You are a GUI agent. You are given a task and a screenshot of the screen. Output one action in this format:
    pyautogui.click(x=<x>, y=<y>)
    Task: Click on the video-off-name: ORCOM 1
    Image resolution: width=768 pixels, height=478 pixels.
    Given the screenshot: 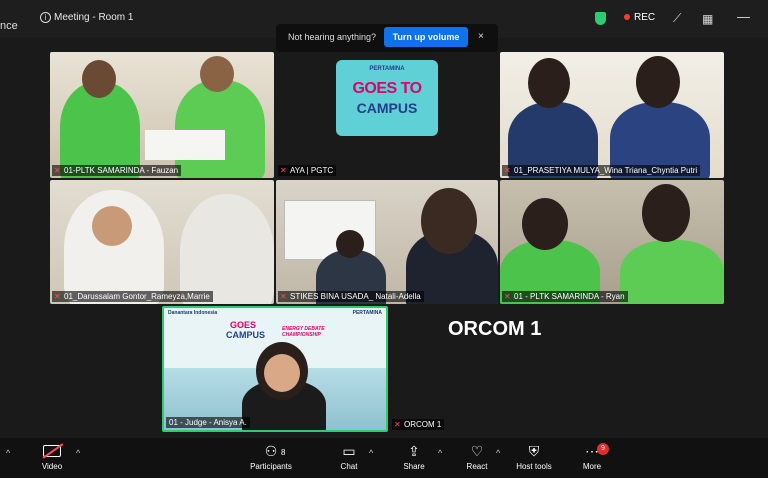 What is the action you would take?
    pyautogui.click(x=495, y=329)
    